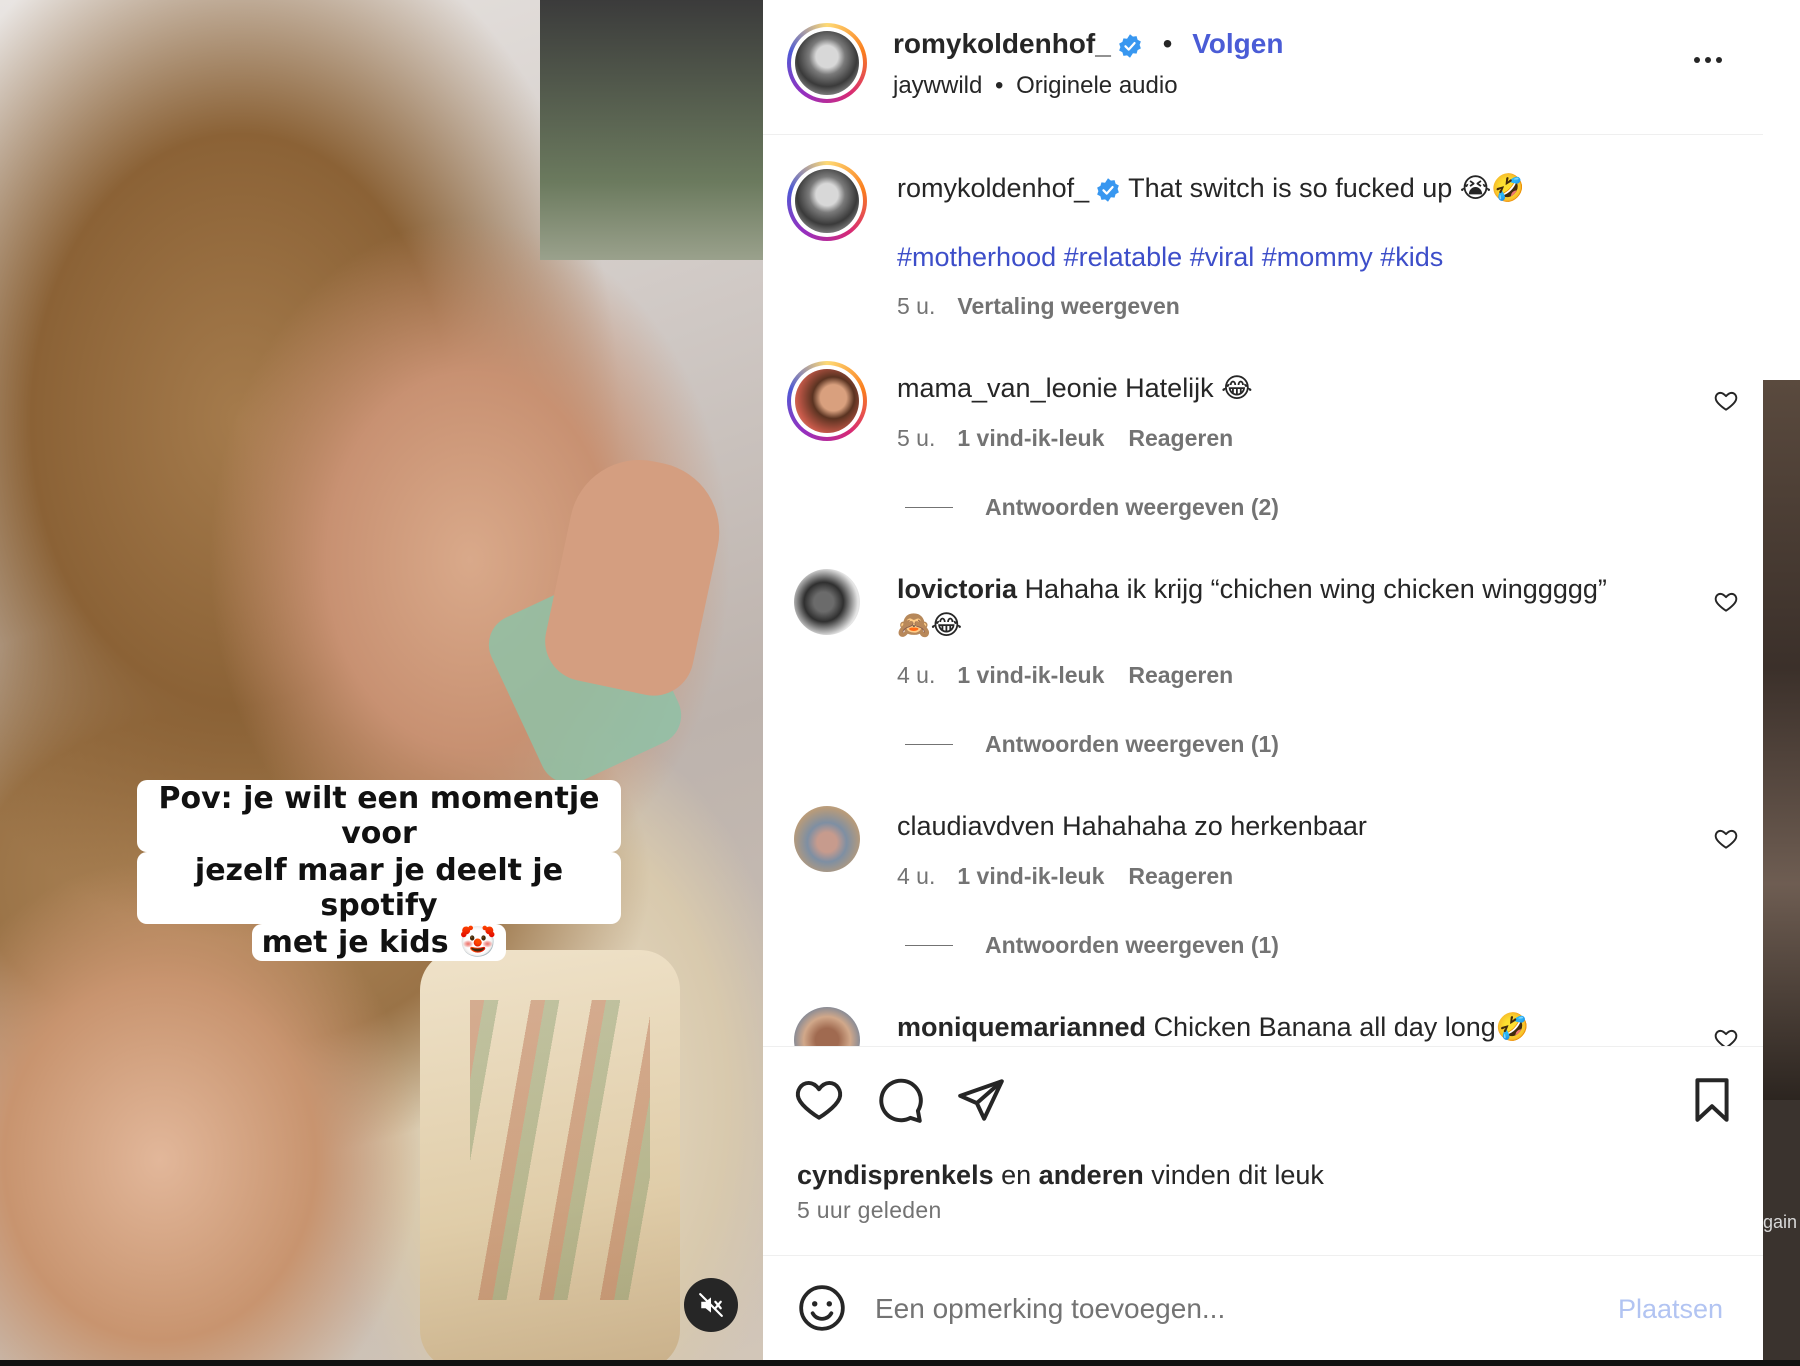 Image resolution: width=1800 pixels, height=1366 pixels. Describe the element at coordinates (1021, 1027) in the screenshot. I see `comment-username: moniquemarianned` at that location.